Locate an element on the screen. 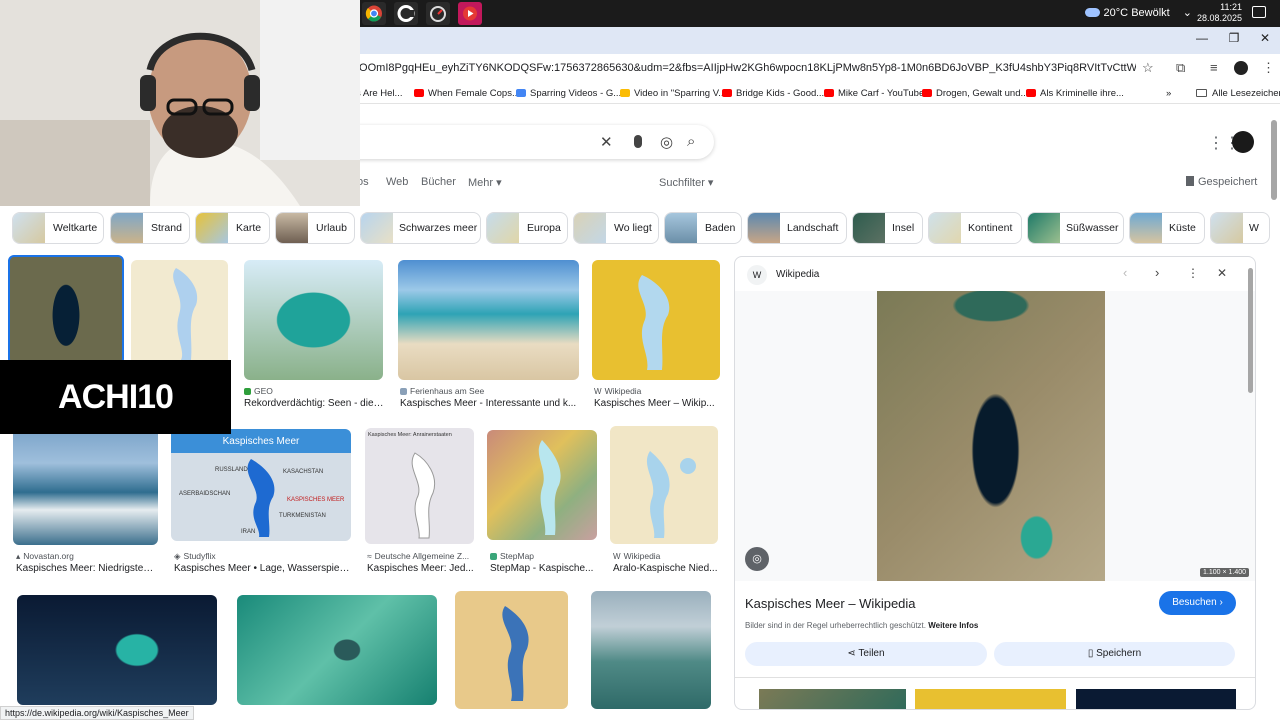  chip-wo-liegt: Wo liegt is located at coordinates (616, 228).